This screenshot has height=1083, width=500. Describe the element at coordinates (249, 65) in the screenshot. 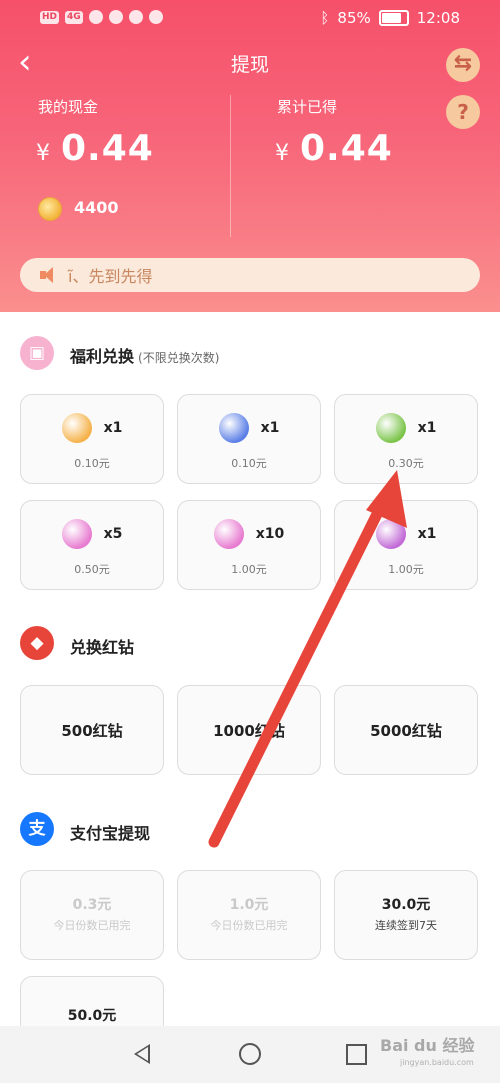

I see `page-title: 提现` at that location.